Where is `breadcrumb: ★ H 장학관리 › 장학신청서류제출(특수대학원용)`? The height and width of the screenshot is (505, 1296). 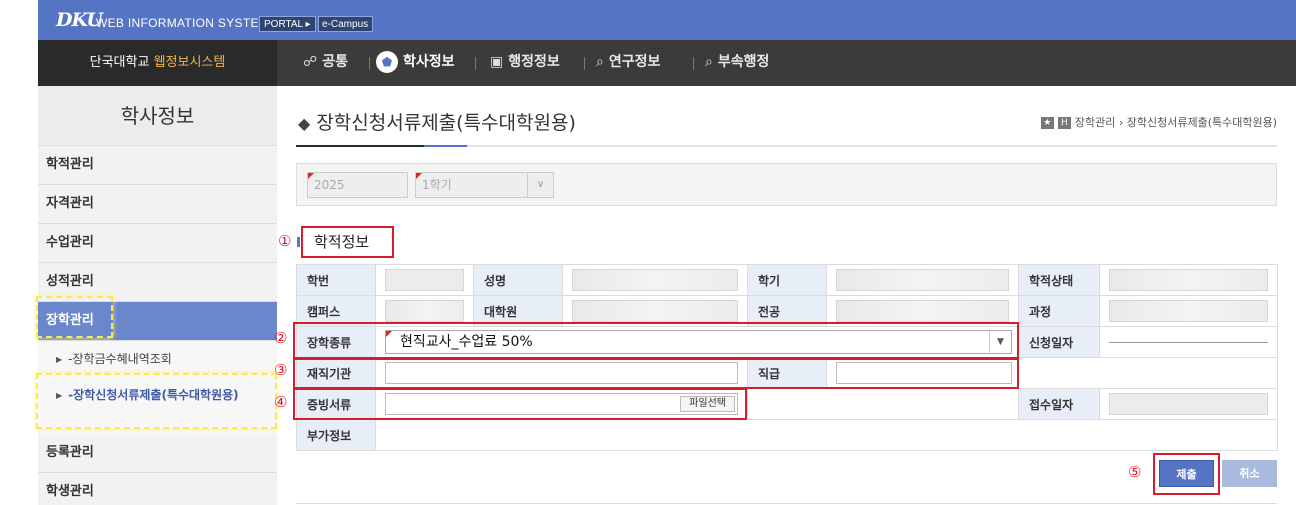
breadcrumb: ★ H 장학관리 › 장학신청서류제출(특수대학원용) is located at coordinates (1158, 122).